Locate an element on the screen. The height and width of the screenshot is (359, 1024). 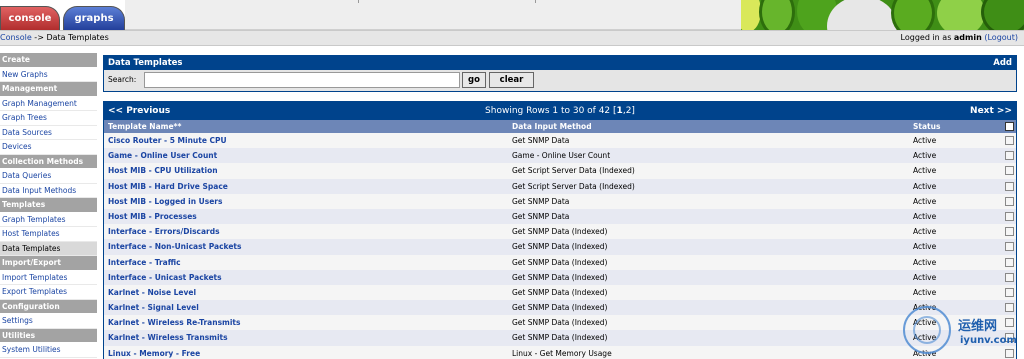
clear-button: clear is located at coordinates (511, 80).